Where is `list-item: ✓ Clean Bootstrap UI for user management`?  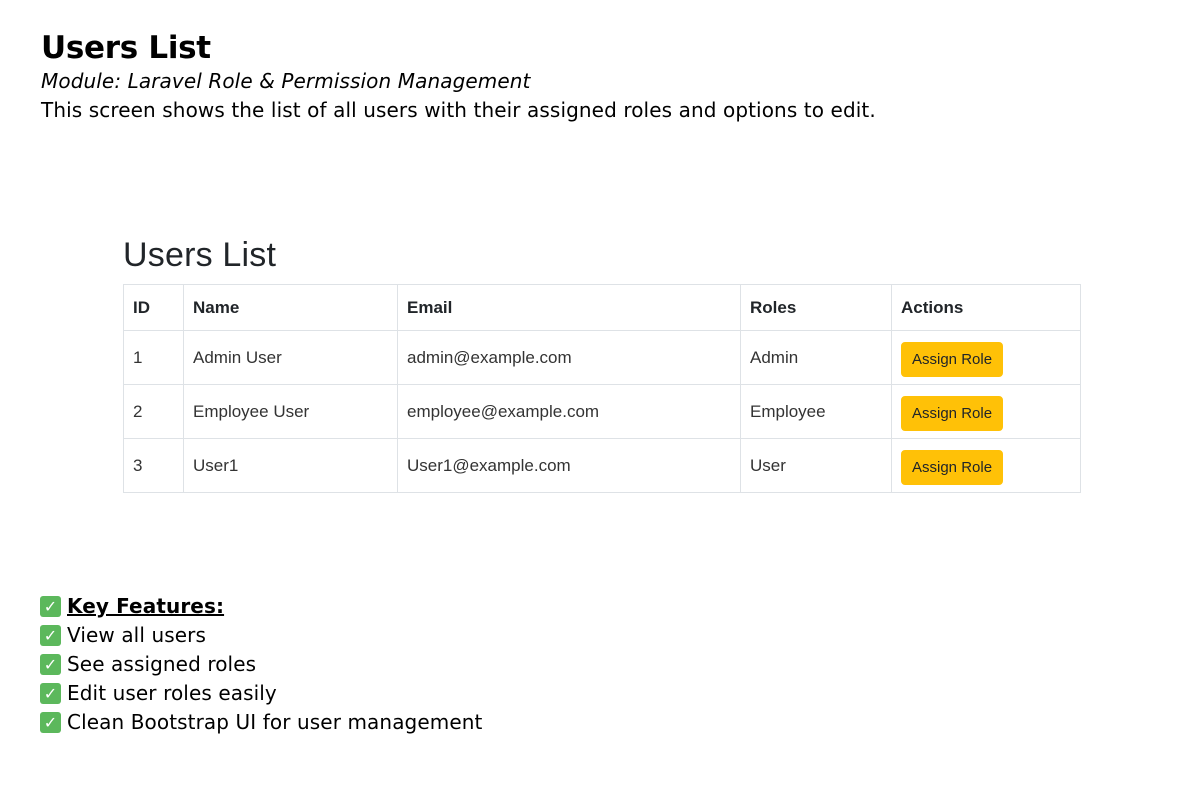
list-item: ✓ Clean Bootstrap UI for user management is located at coordinates (261, 722).